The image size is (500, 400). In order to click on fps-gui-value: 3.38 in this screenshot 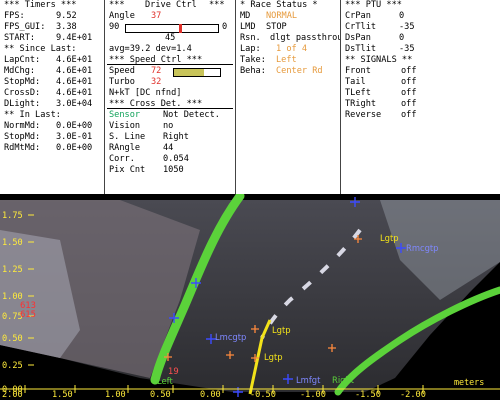, I will do `click(66, 27)`.